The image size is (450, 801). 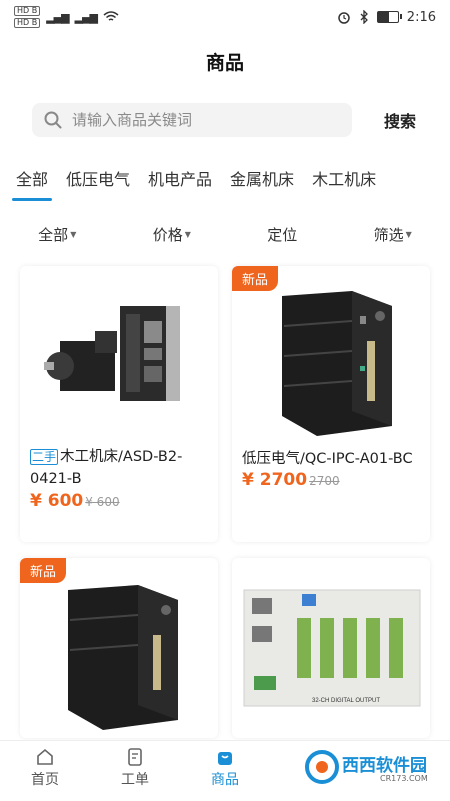 What do you see at coordinates (224, 63) in the screenshot?
I see `page-title: 商品` at bounding box center [224, 63].